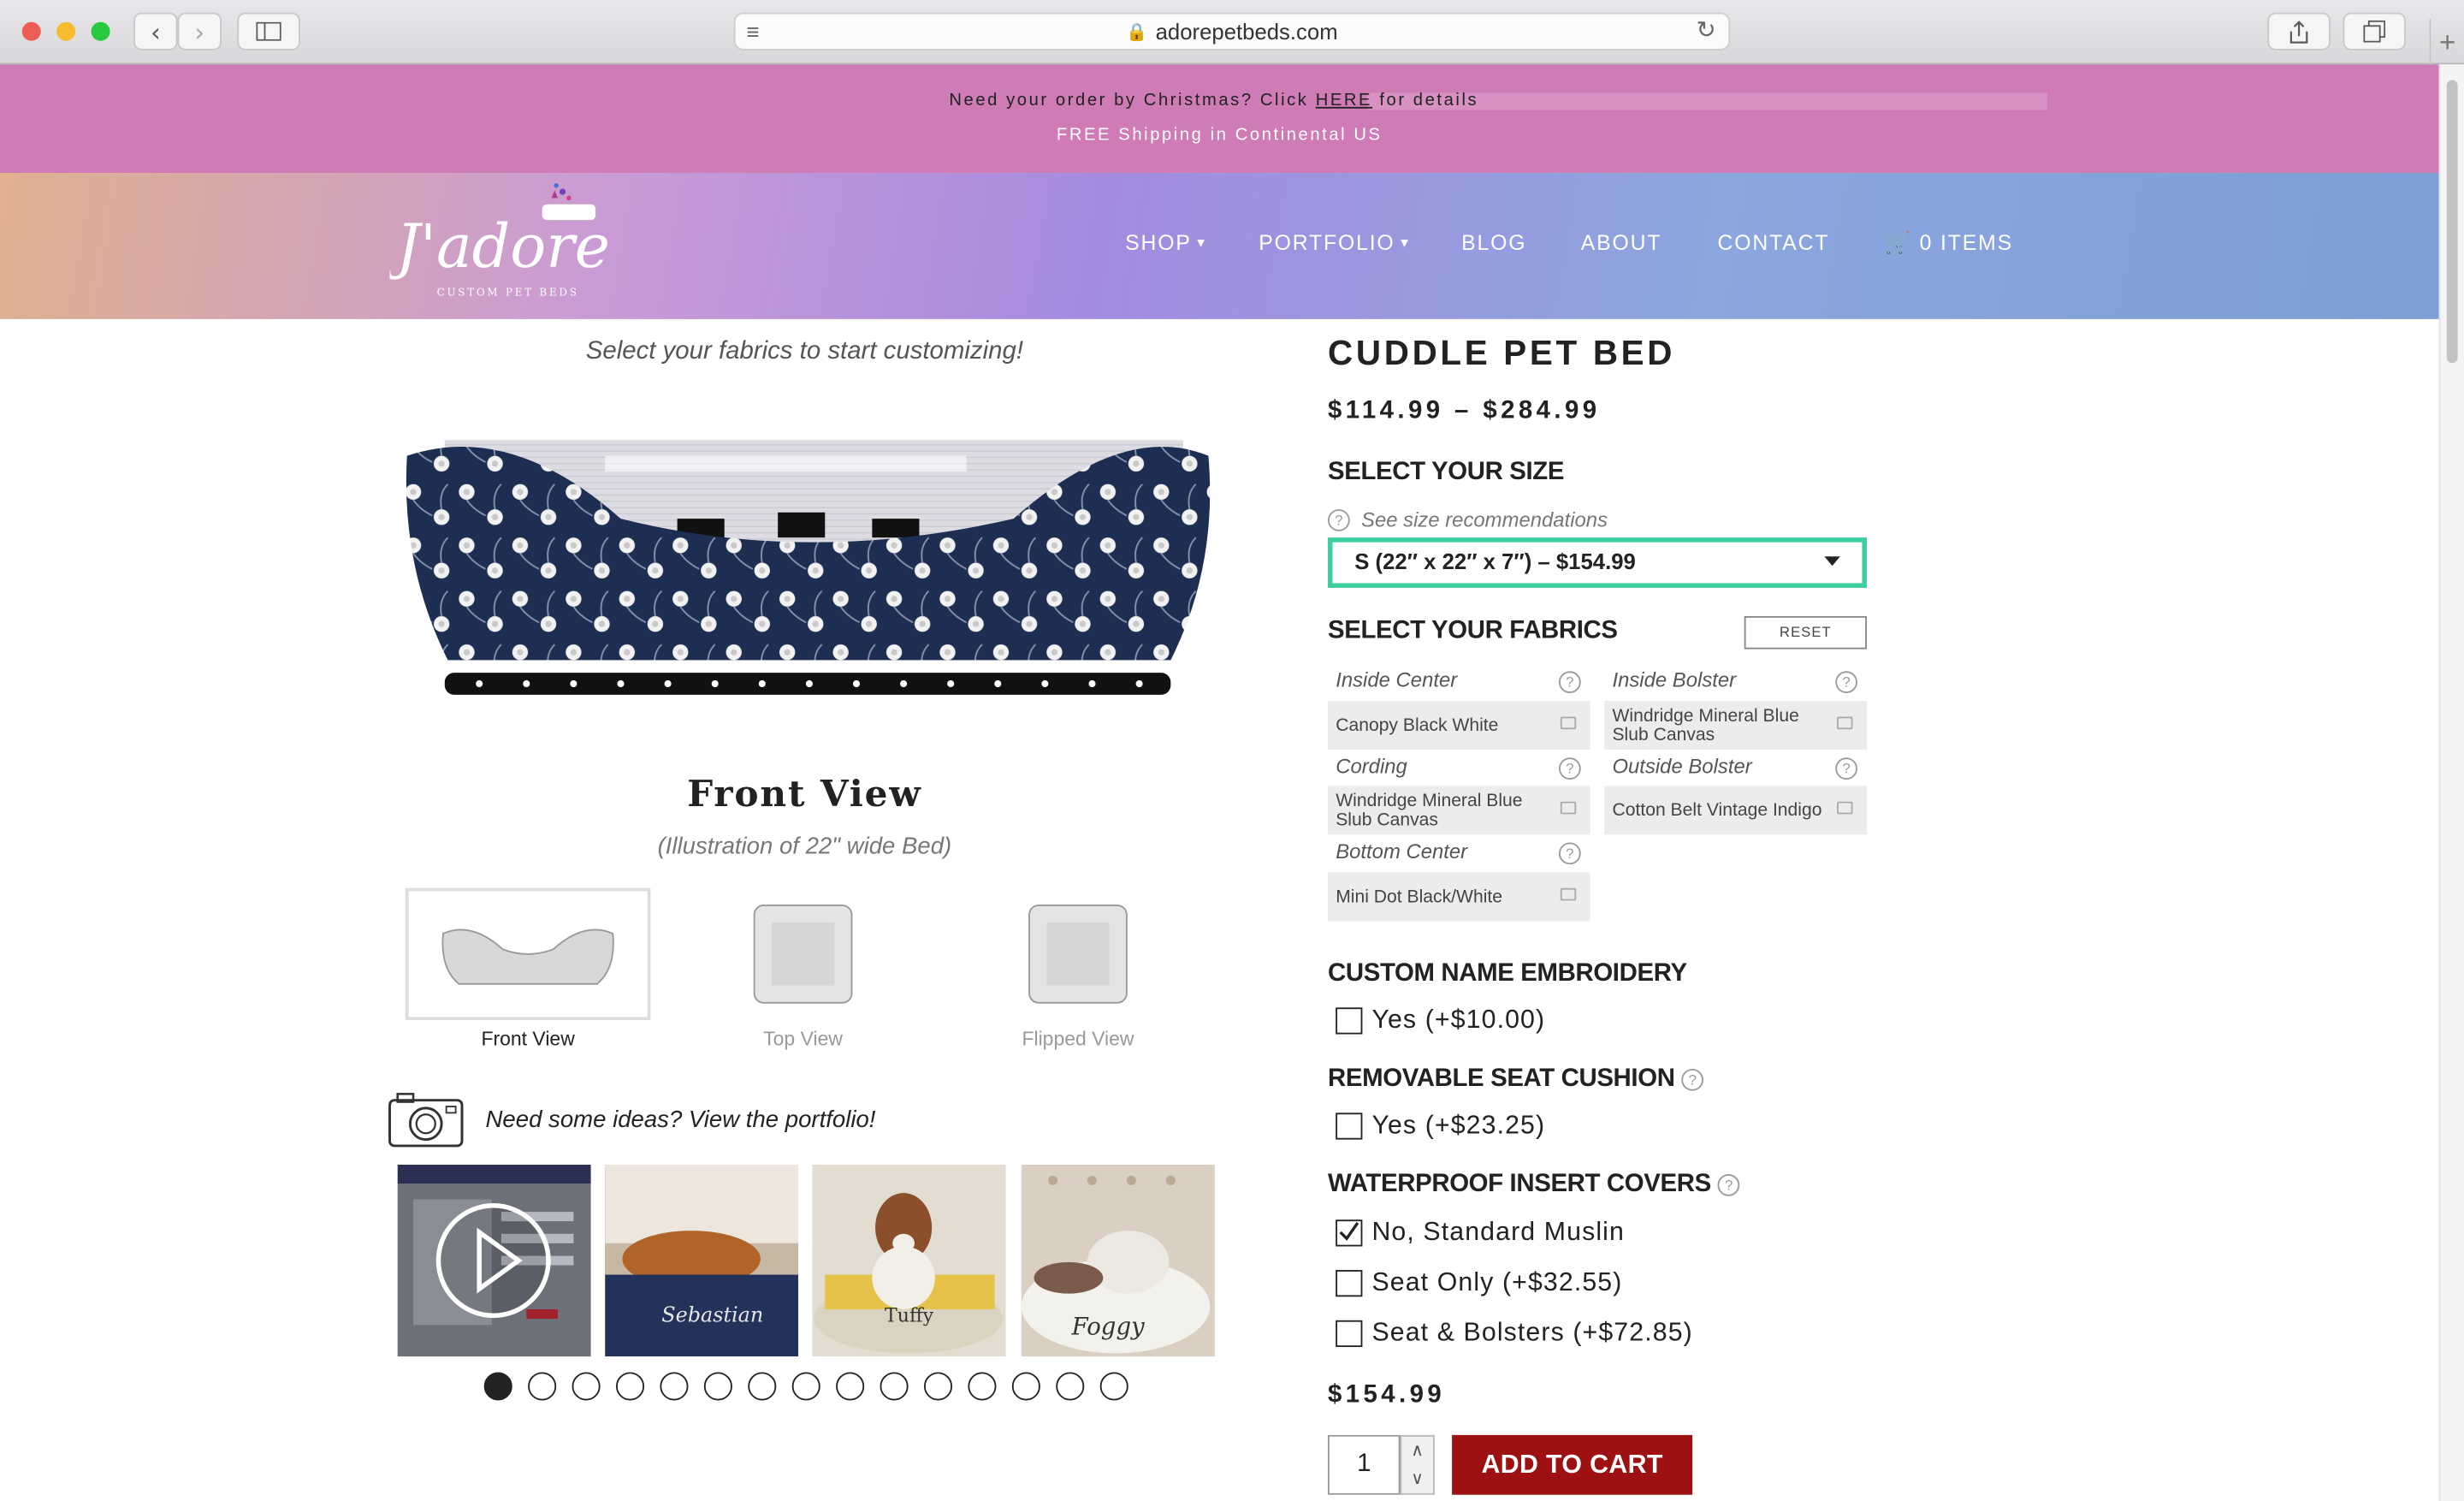 The height and width of the screenshot is (1501, 2464). I want to click on site-header, so click(1219, 246).